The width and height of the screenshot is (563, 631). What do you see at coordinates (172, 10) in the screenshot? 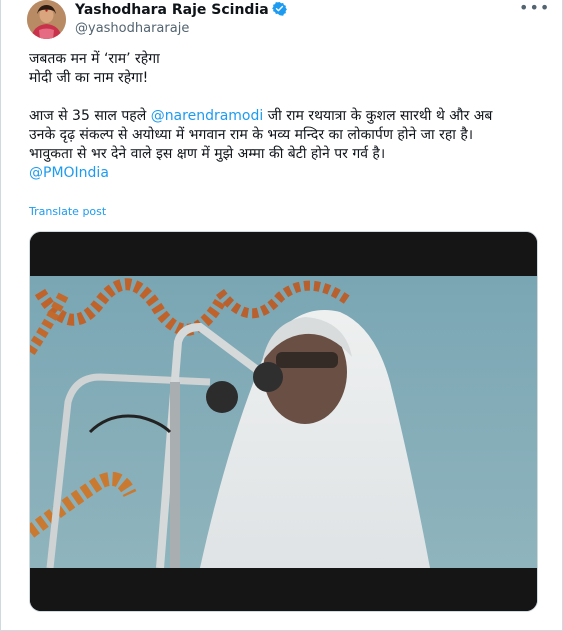
I see `author-display-name: Yashodhara Raje Scindia` at bounding box center [172, 10].